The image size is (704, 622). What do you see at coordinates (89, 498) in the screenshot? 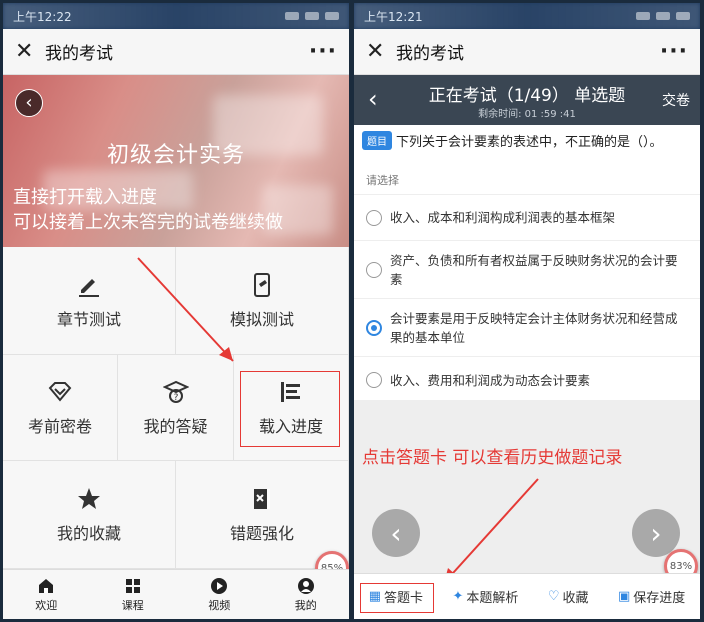
I see `star-icon` at bounding box center [89, 498].